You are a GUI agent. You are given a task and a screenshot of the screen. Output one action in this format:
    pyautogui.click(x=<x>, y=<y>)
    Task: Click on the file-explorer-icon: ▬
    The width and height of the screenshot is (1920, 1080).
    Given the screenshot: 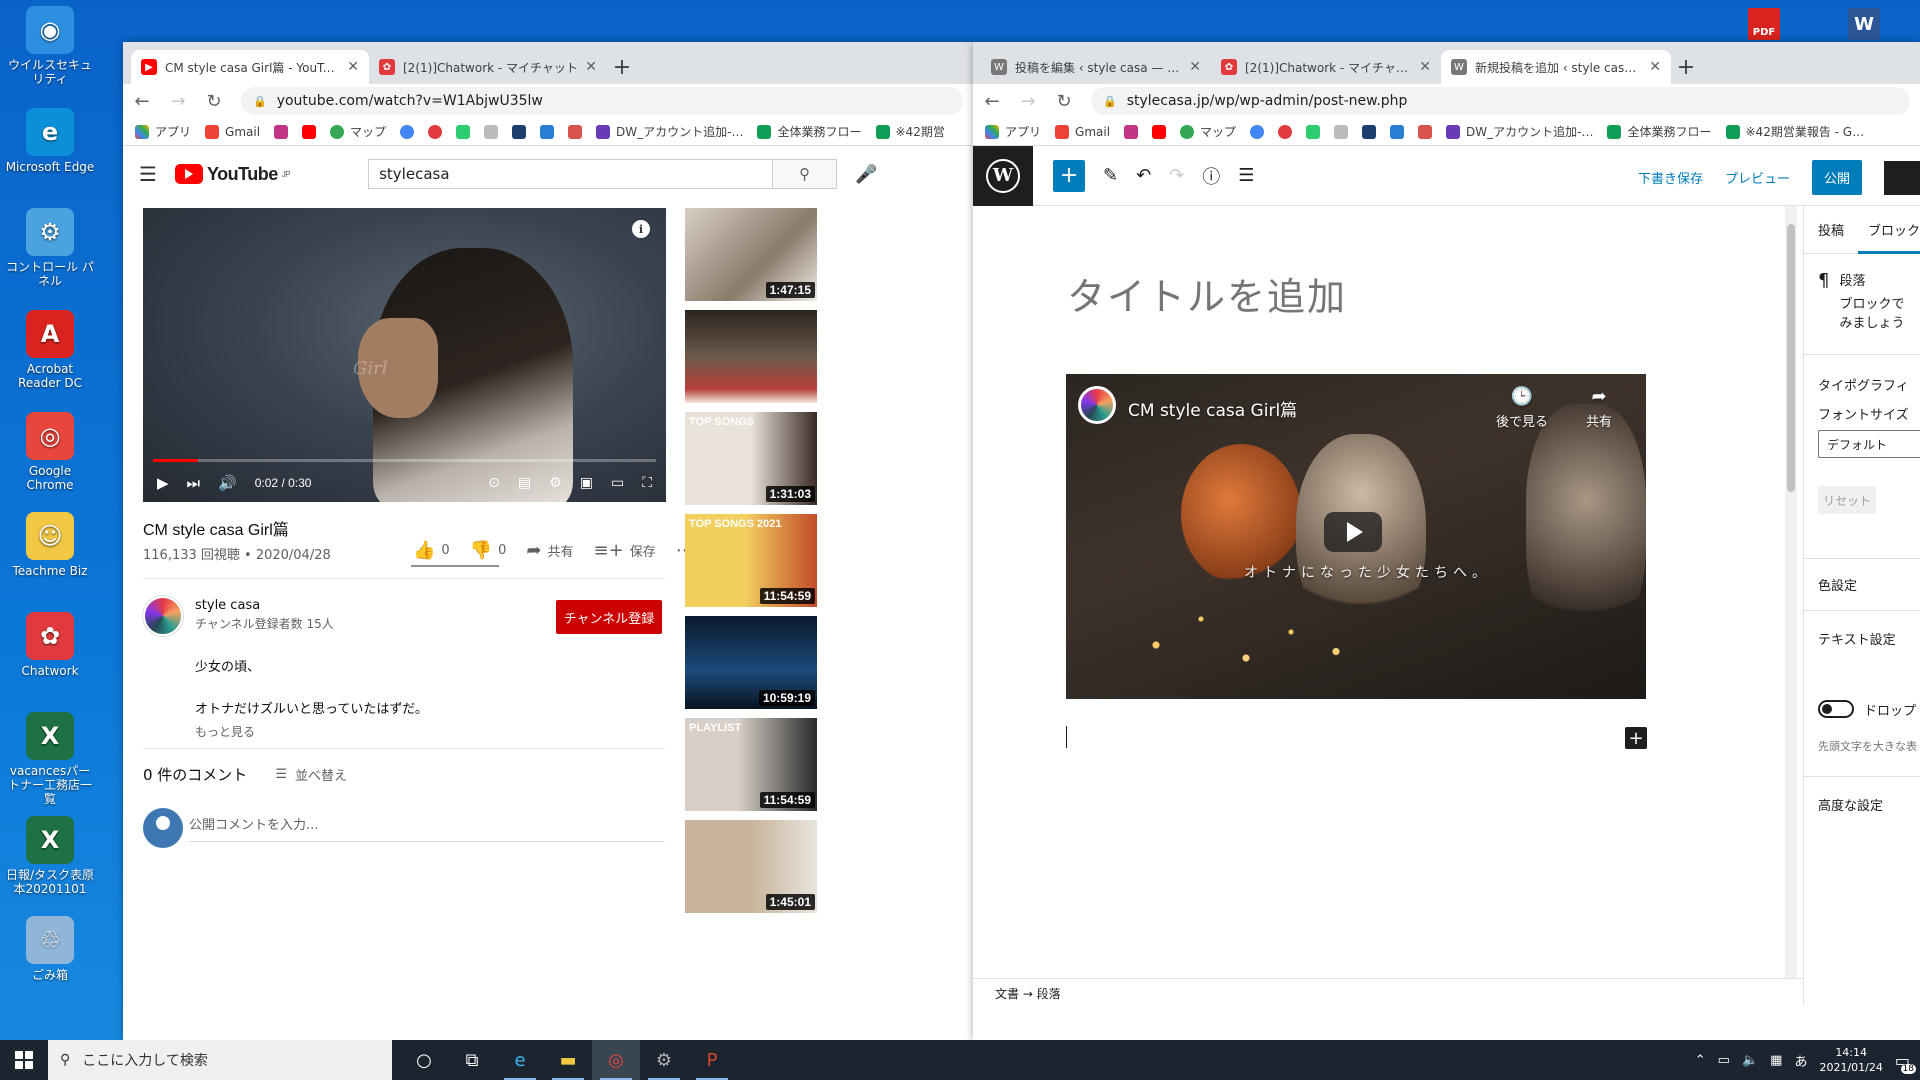 What is the action you would take?
    pyautogui.click(x=568, y=1060)
    